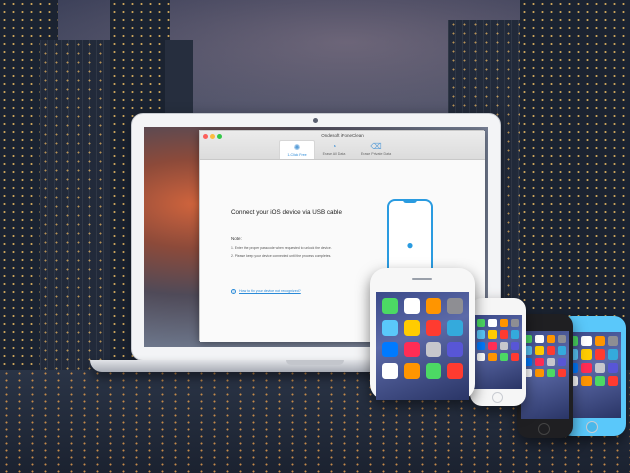 Image resolution: width=630 pixels, height=473 pixels. I want to click on device-notch, so click(410, 201).